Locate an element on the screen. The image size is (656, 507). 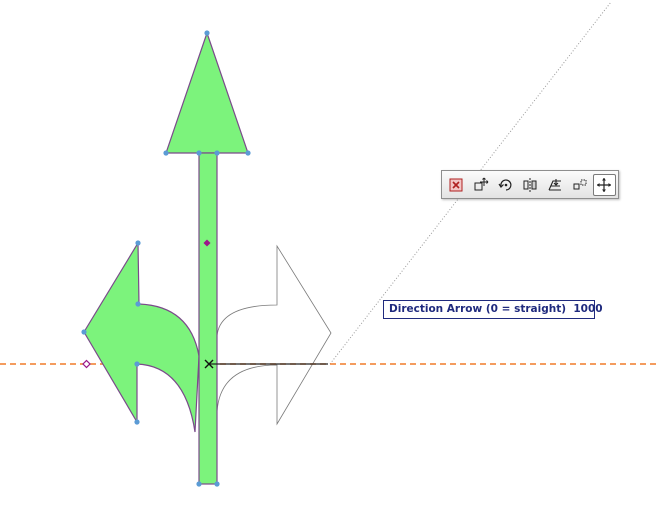
multiply-icon is located at coordinates (580, 184).